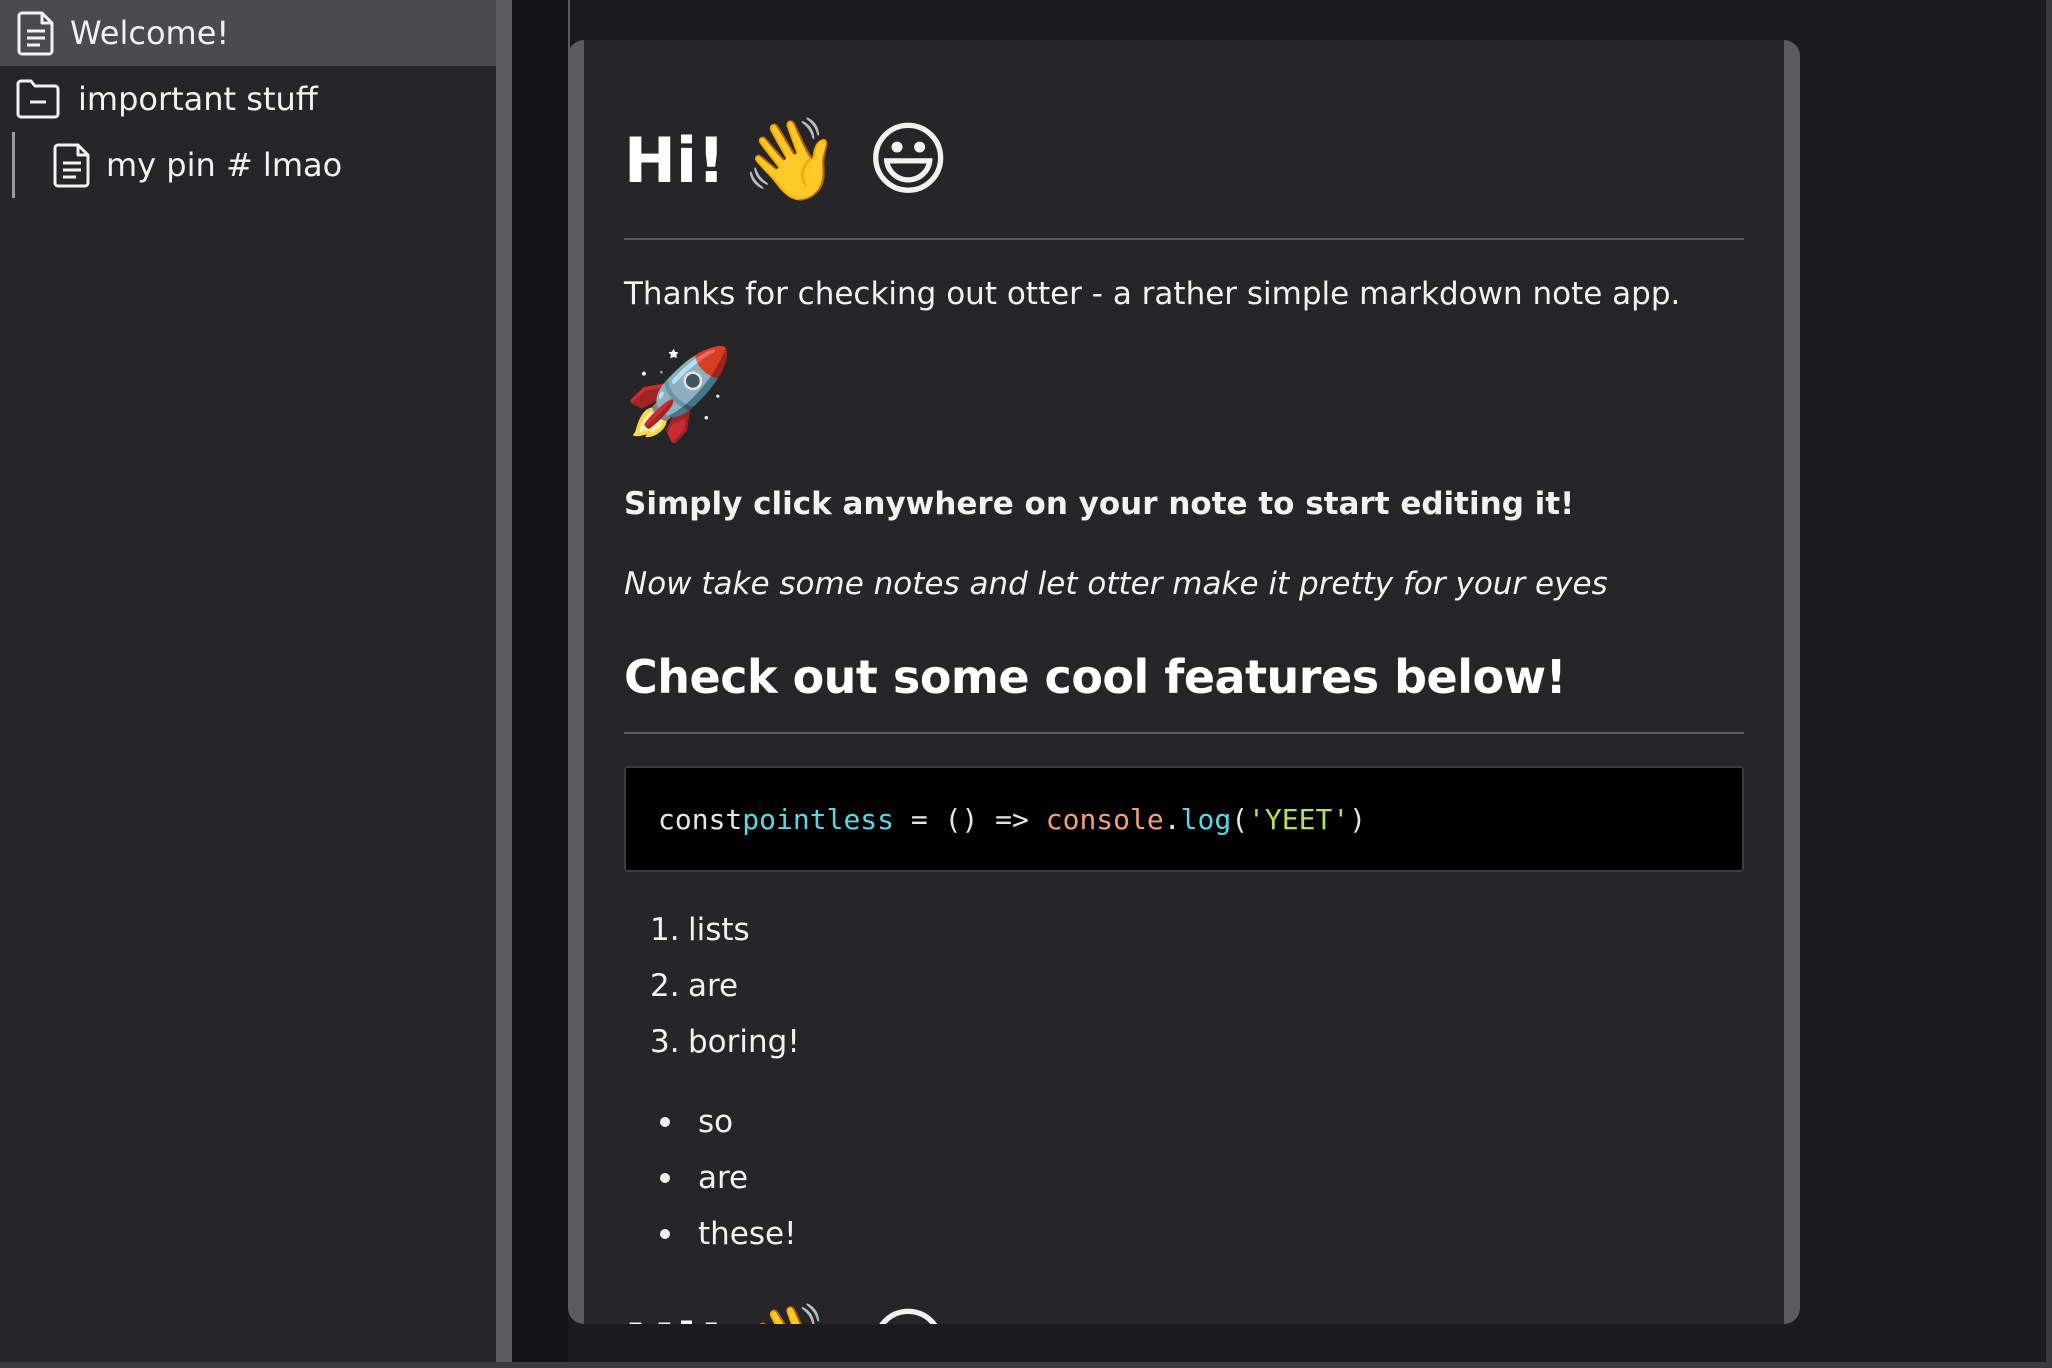  I want to click on code-keyword: const, so click(700, 819).